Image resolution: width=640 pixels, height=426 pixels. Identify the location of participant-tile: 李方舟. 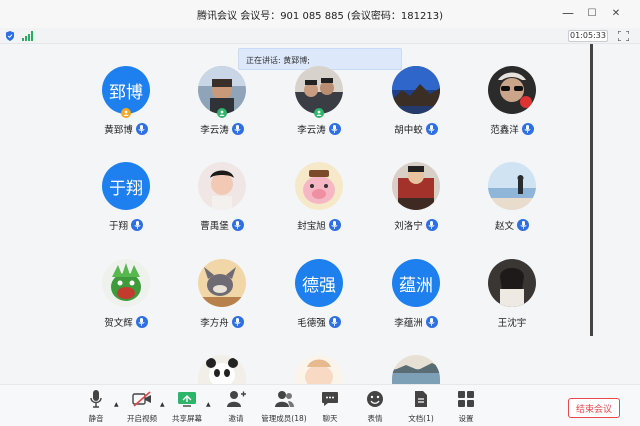
(222, 300).